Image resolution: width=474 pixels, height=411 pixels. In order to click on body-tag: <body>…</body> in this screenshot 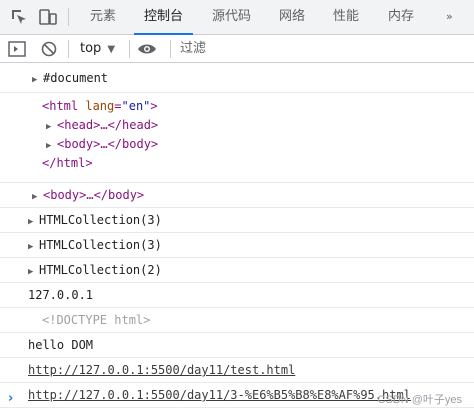, I will do `click(108, 144)`.